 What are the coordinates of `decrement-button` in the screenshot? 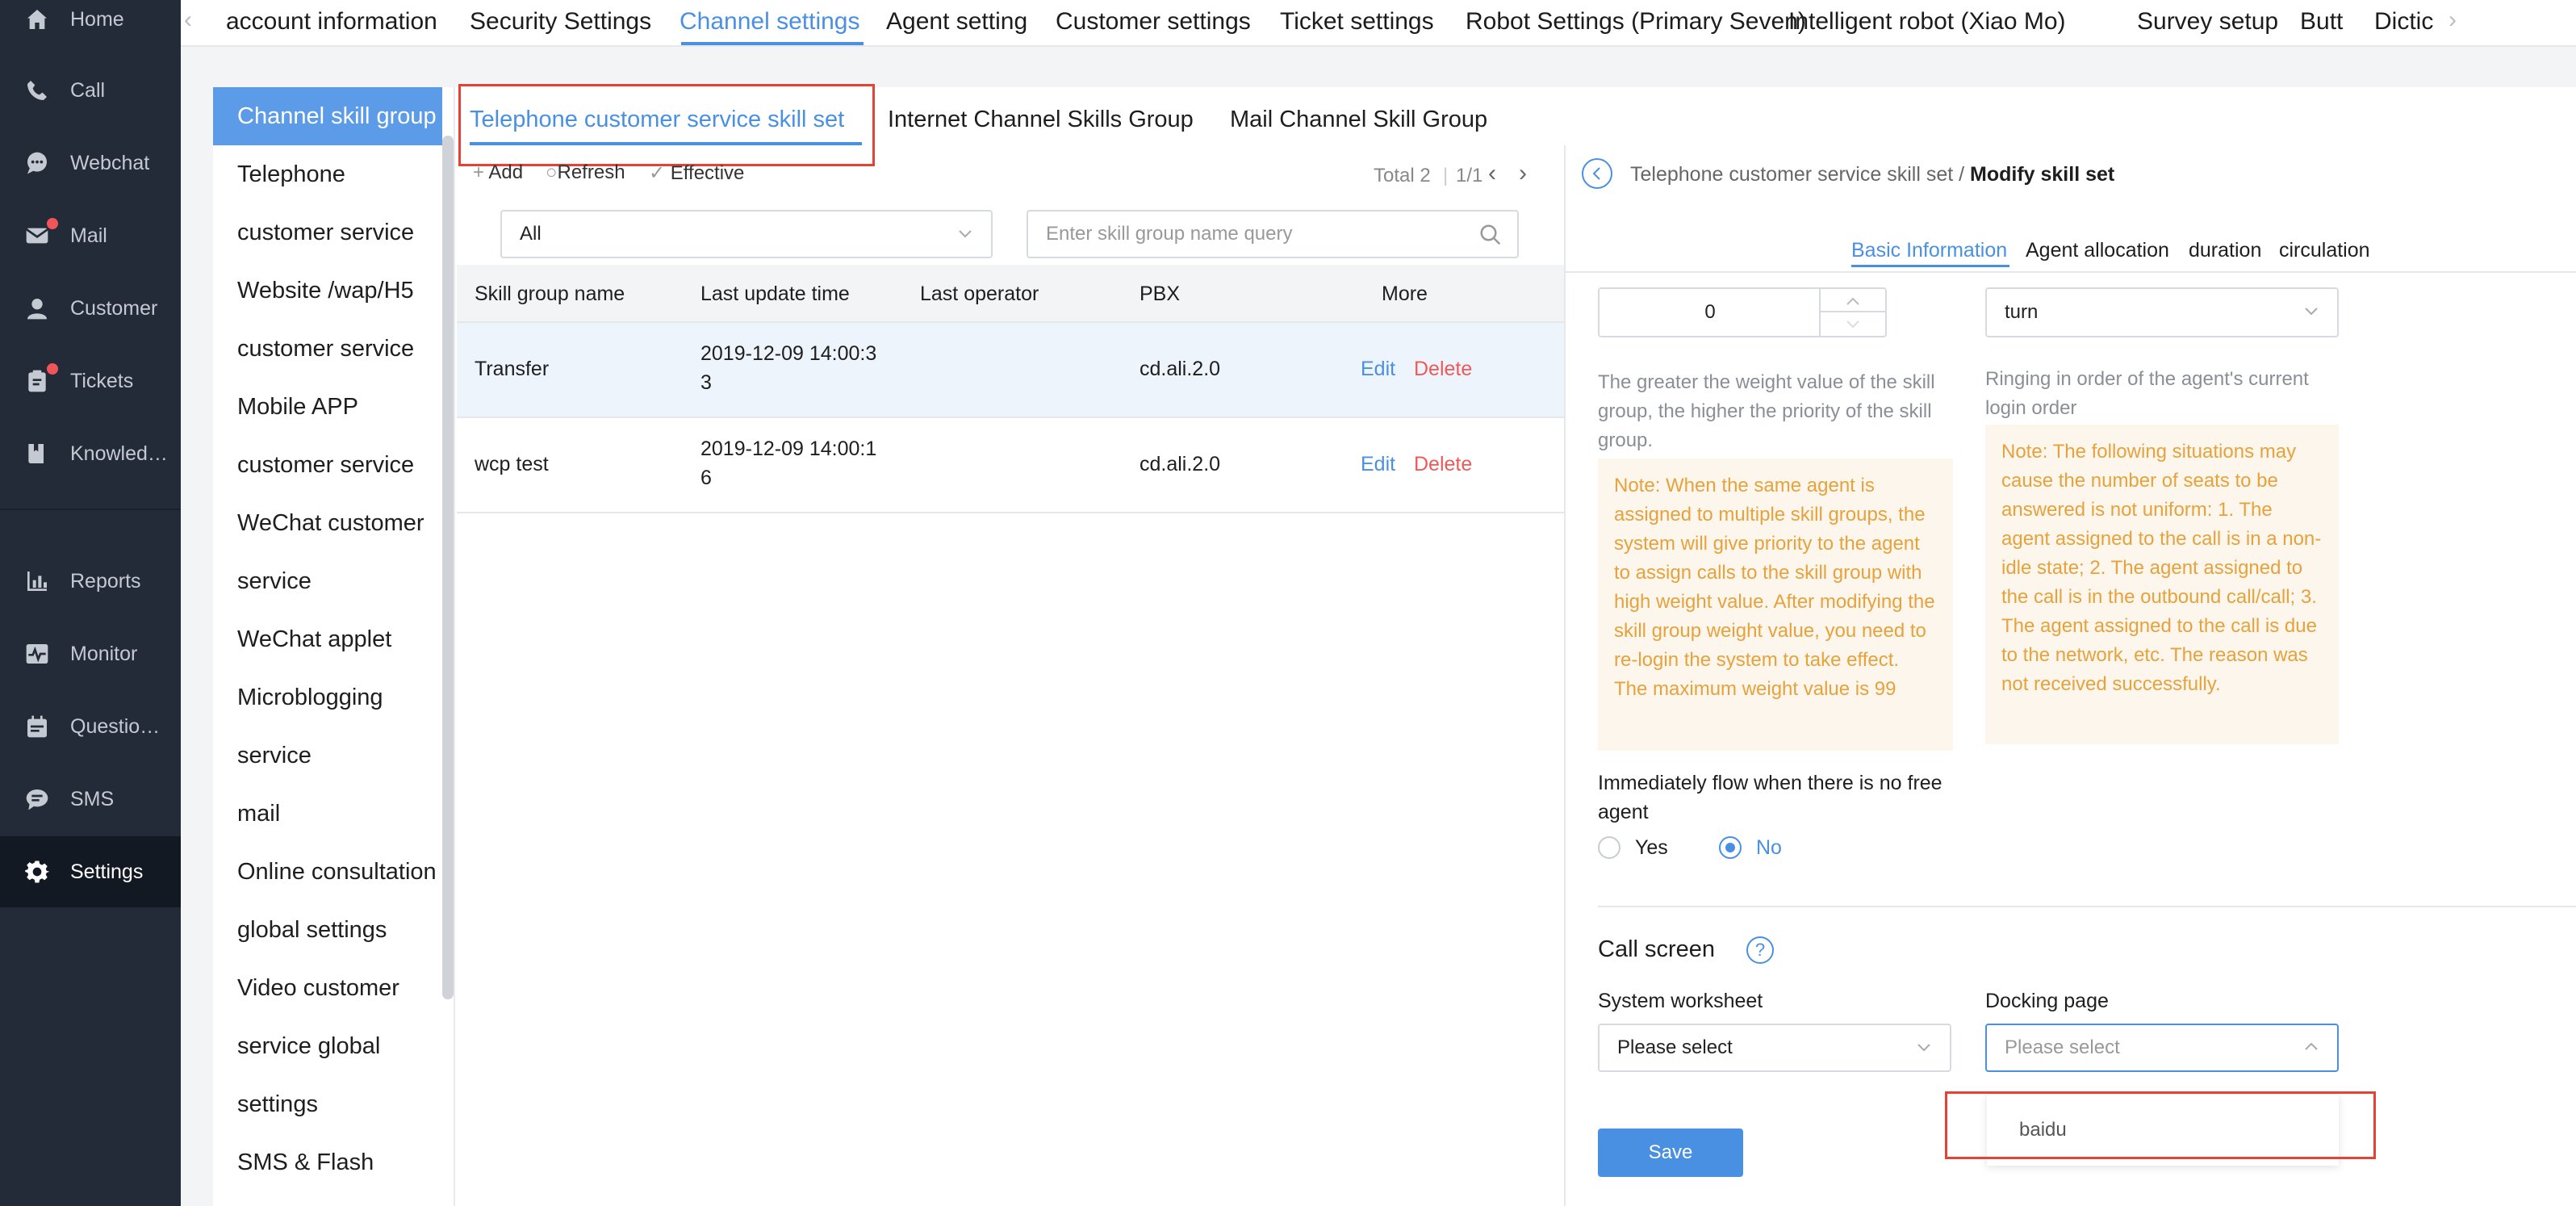 It's located at (1853, 324).